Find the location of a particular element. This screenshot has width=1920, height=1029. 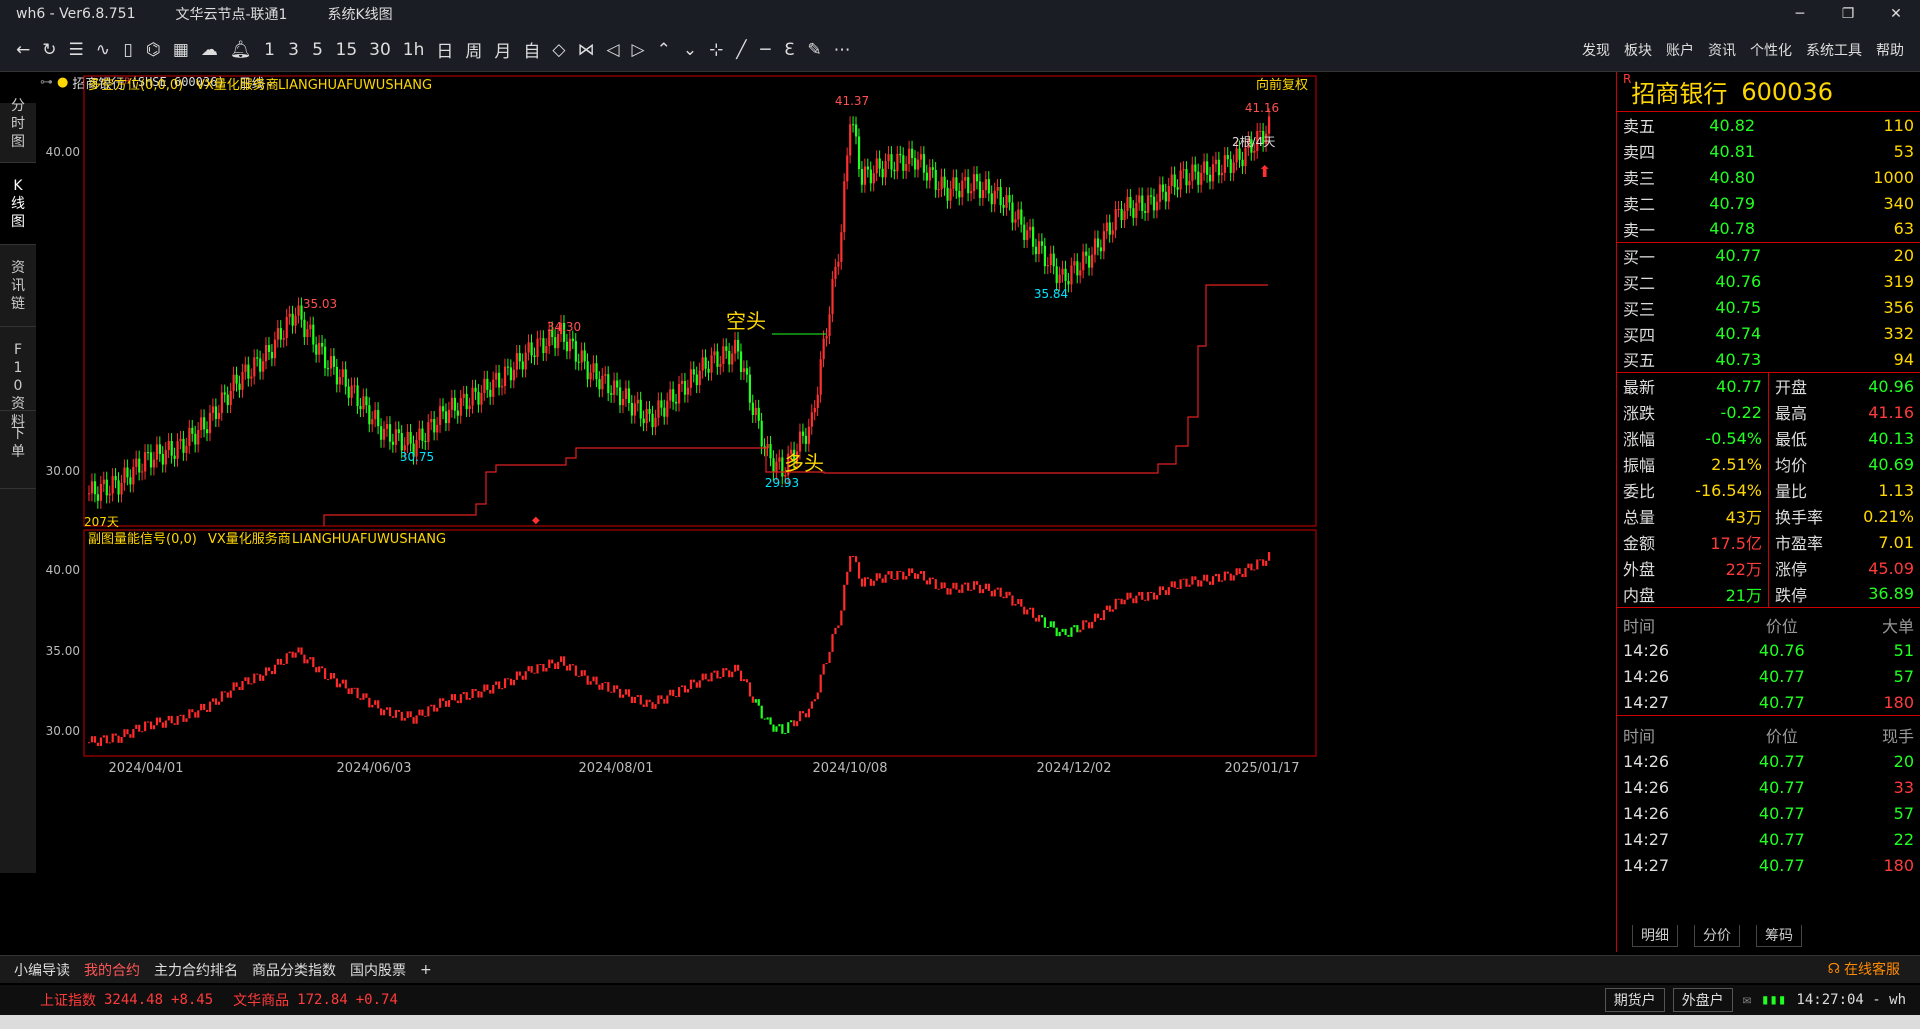

fib-icon: Ɛ is located at coordinates (789, 50).